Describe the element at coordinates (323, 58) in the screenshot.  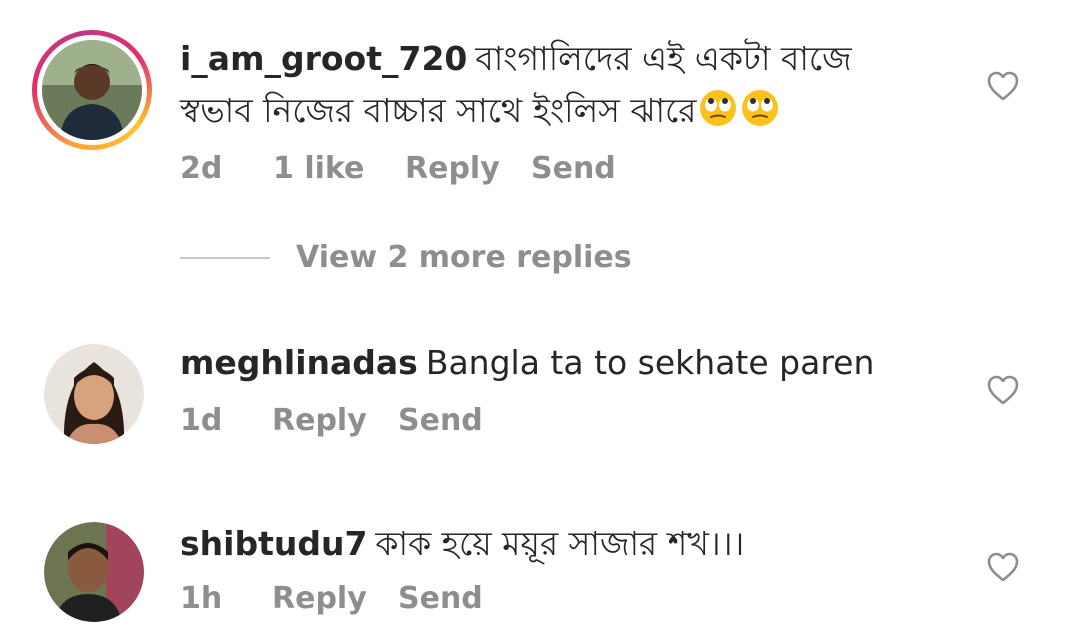
I see `comment-username: i_am_groot_720` at that location.